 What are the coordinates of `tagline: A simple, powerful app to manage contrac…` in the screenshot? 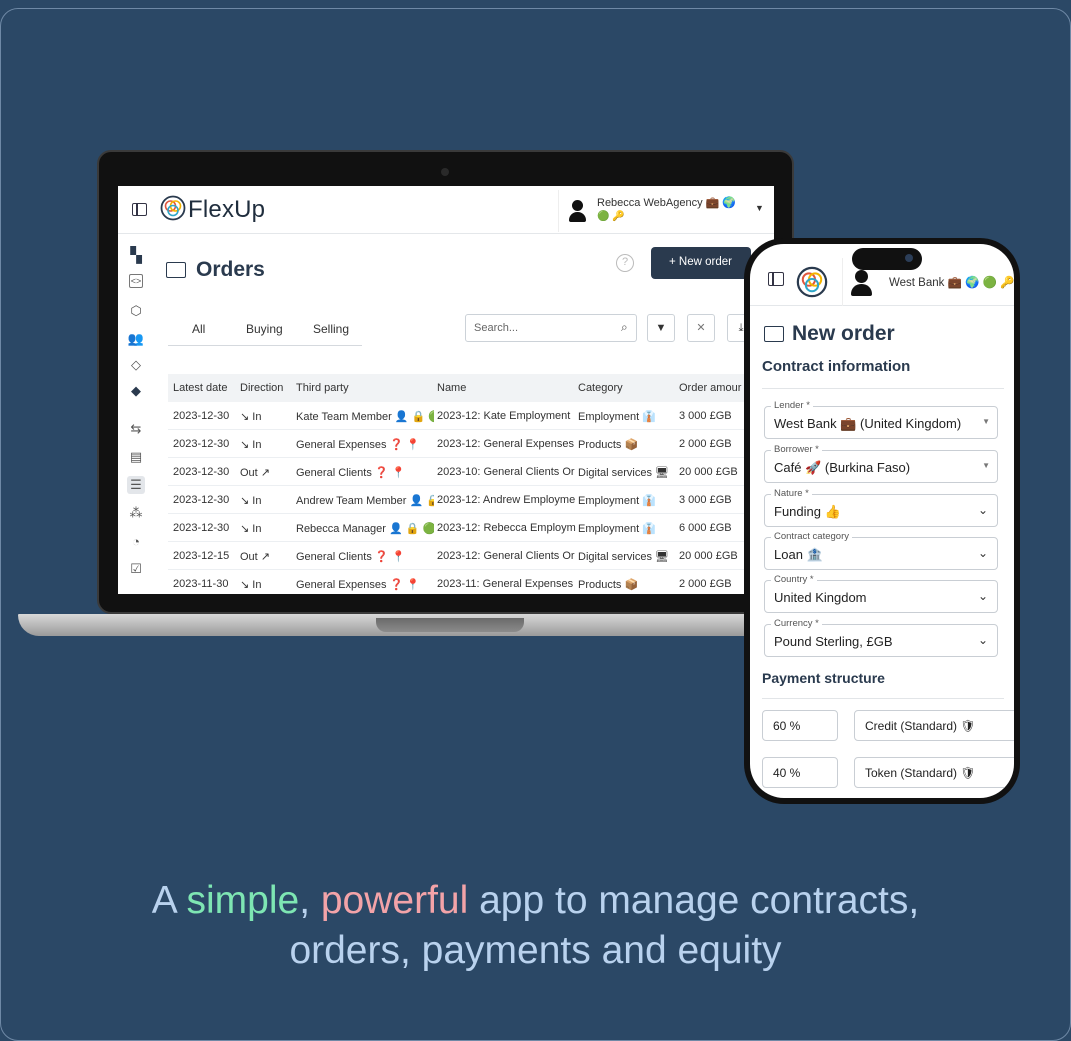 It's located at (535, 925).